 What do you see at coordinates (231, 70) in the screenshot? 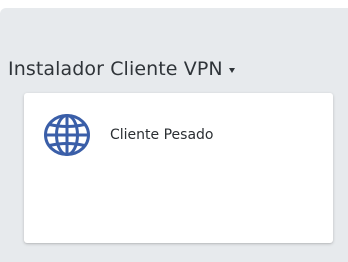
I see `caret-down-icon` at bounding box center [231, 70].